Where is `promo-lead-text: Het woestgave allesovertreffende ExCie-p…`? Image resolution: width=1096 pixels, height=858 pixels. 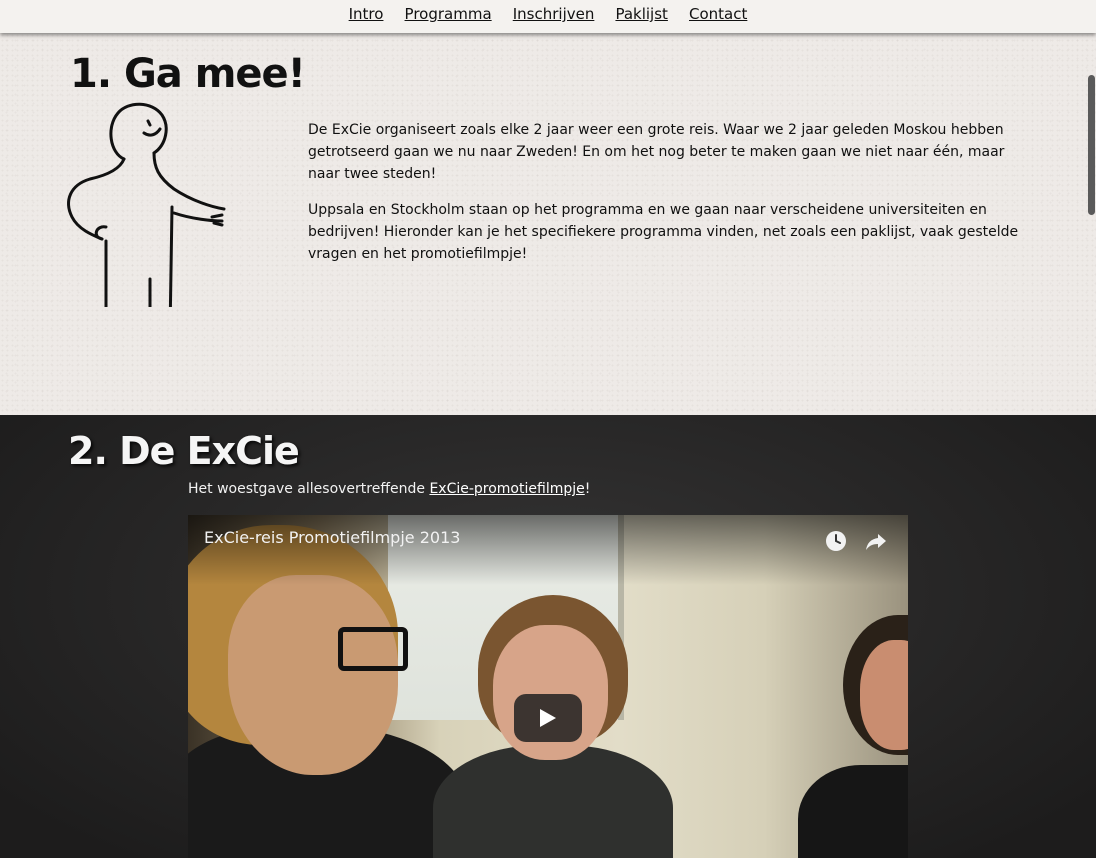 promo-lead-text: Het woestgave allesovertreffende ExCie-p… is located at coordinates (389, 489).